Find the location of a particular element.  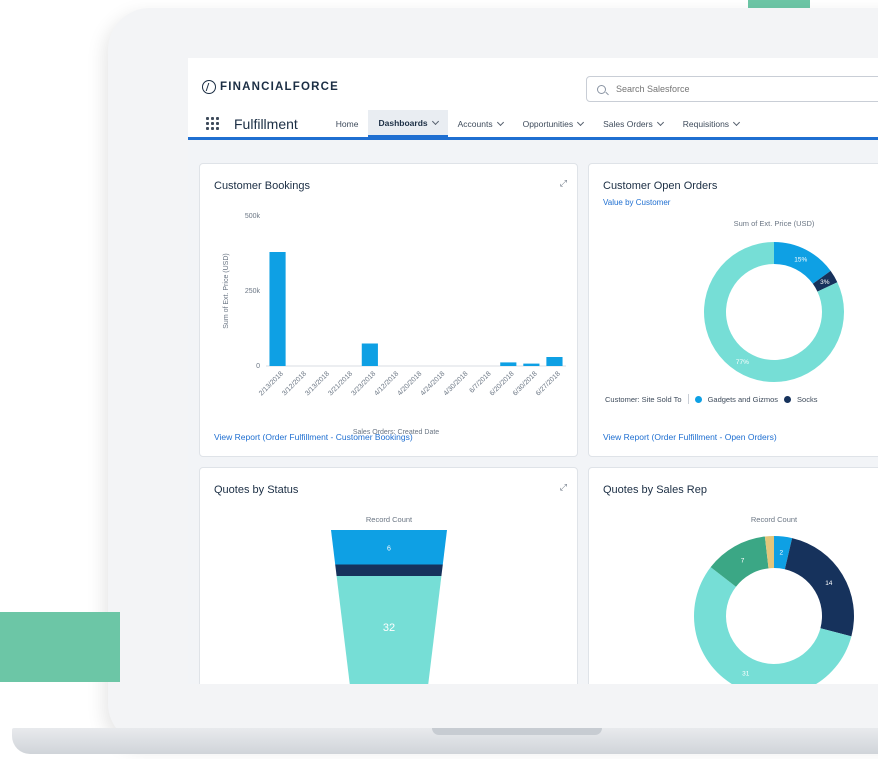

card-quotes-by-sales-rep: Quotes by Sales Rep Record Count 2 14 31 7 is located at coordinates (733, 575).